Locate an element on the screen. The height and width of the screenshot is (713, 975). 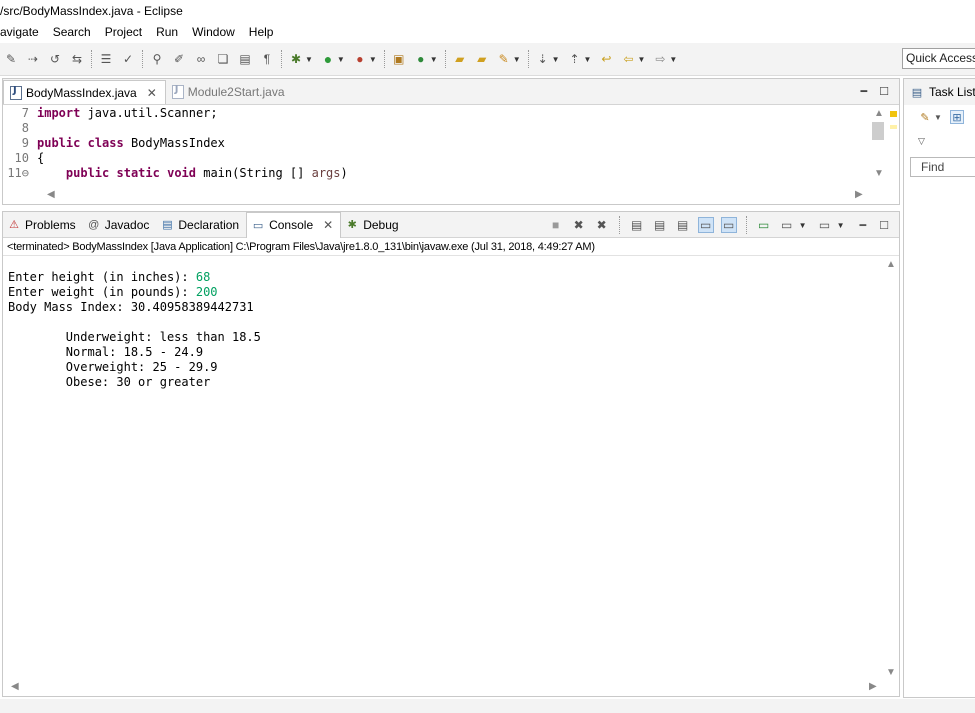
toggle-mark-icon: ✎ is located at coordinates (11, 59).